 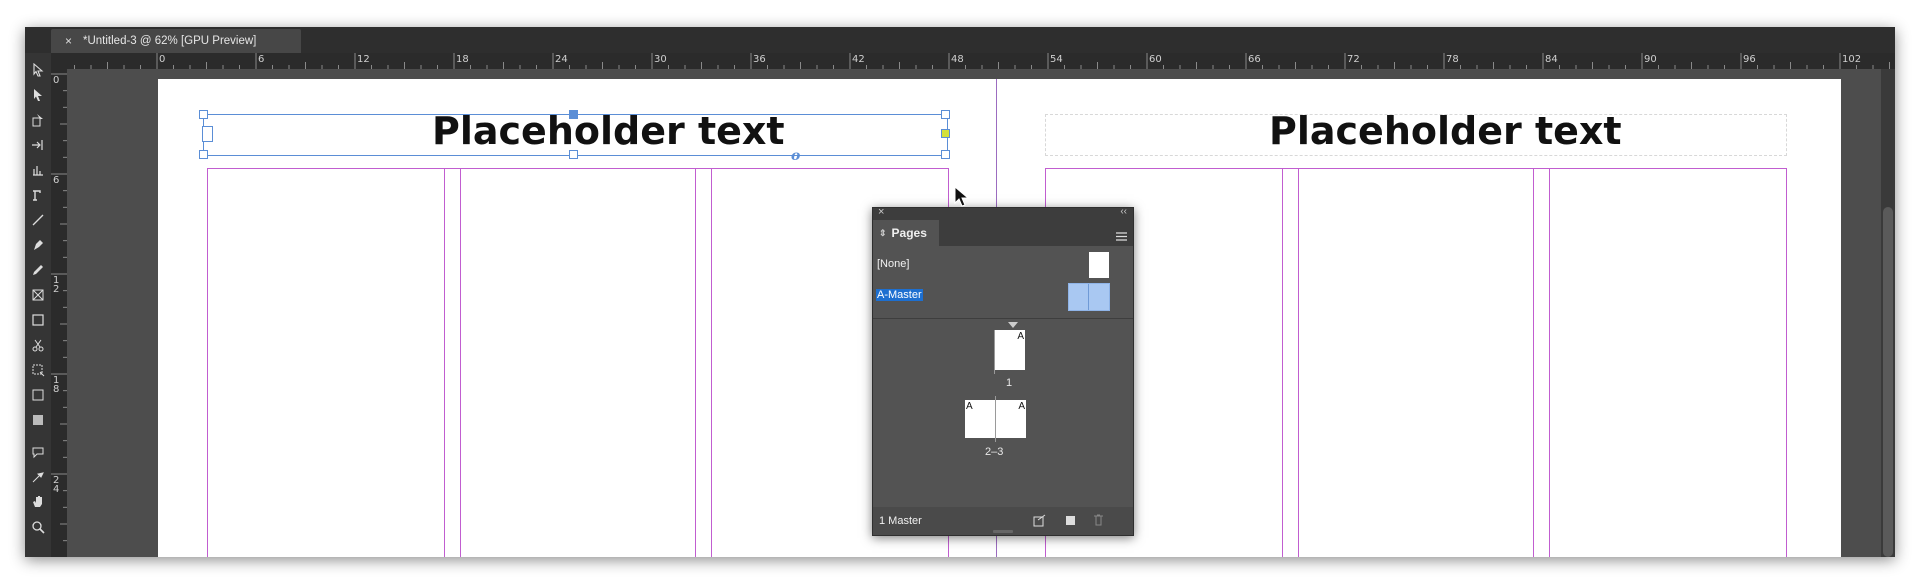 I want to click on ruler-label: 72, so click(x=1353, y=59).